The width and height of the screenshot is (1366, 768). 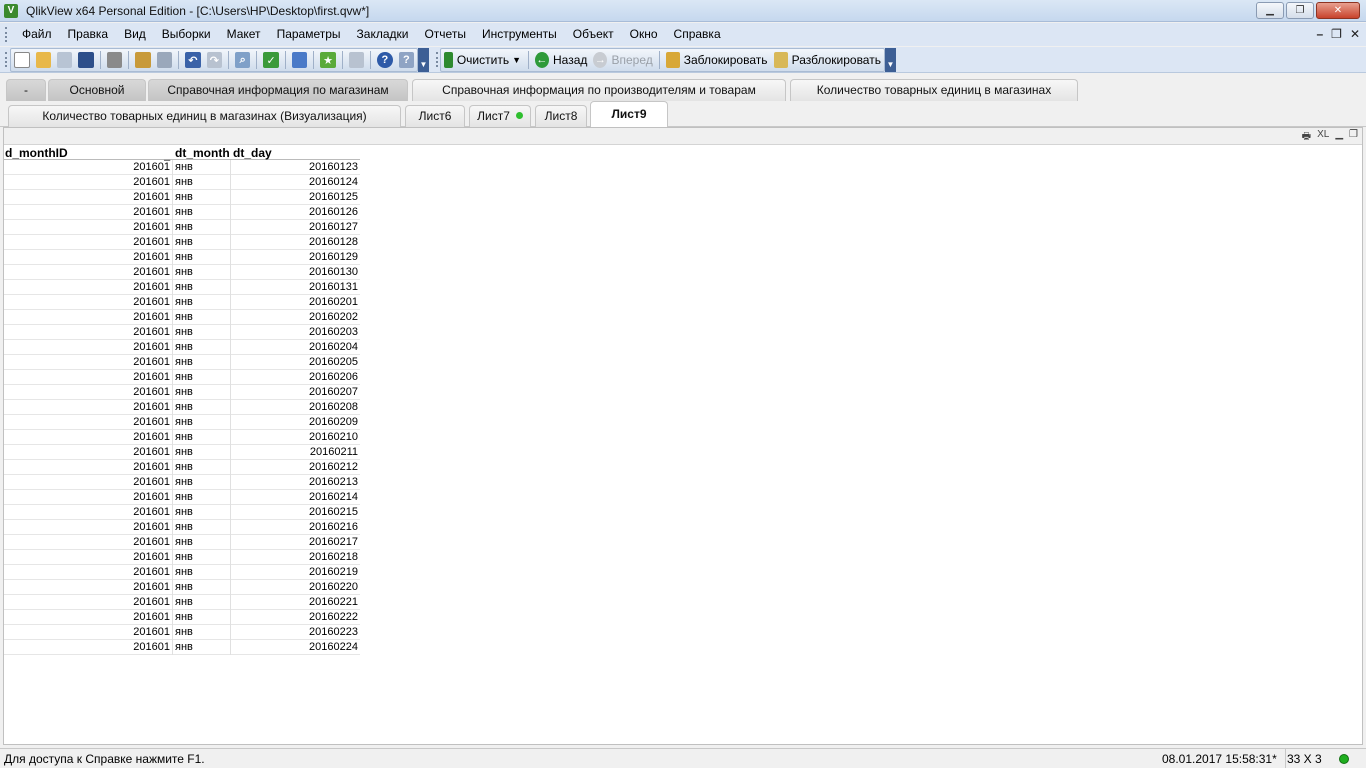 I want to click on open-folder-icon, so click(x=43, y=60).